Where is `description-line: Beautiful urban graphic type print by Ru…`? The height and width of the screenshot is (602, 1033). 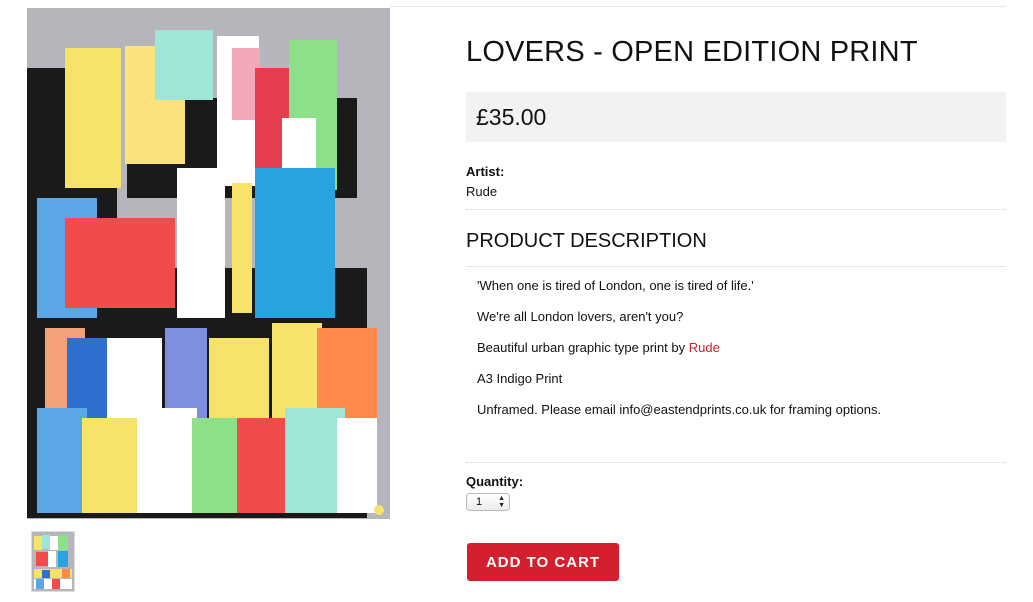
description-line: Beautiful urban graphic type print by Ru… is located at coordinates (598, 347).